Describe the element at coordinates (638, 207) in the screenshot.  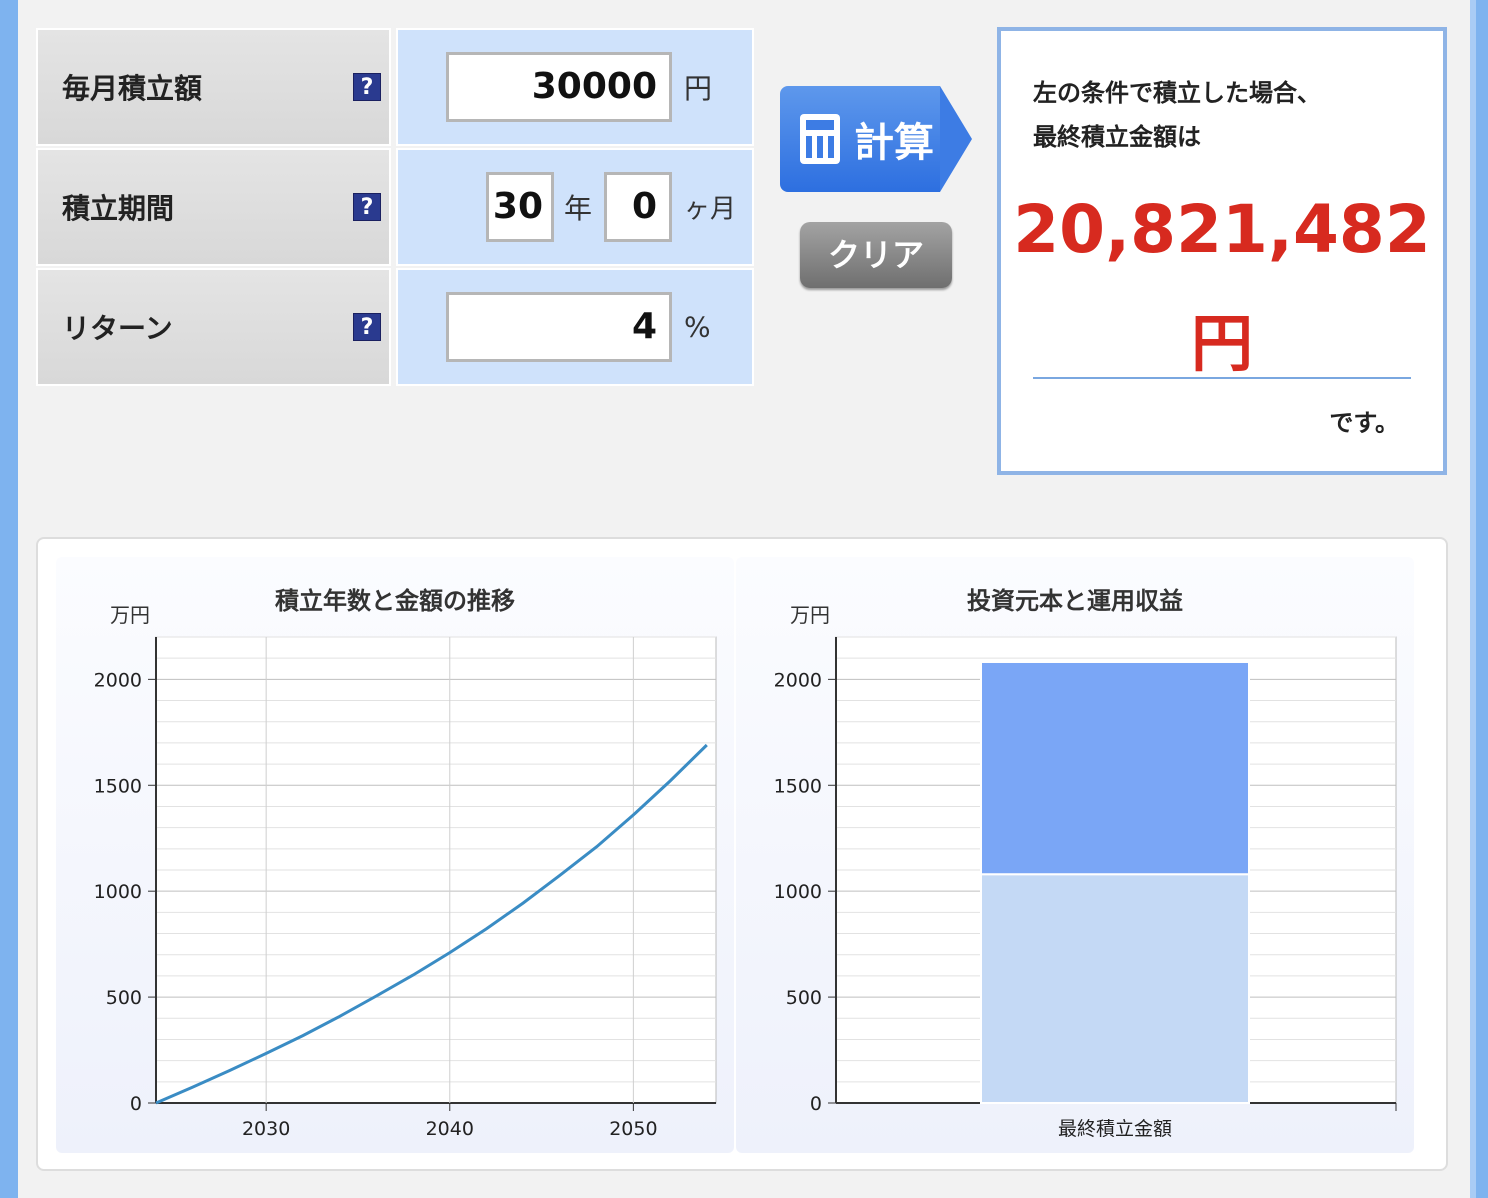
I see `period-months-input: 0` at that location.